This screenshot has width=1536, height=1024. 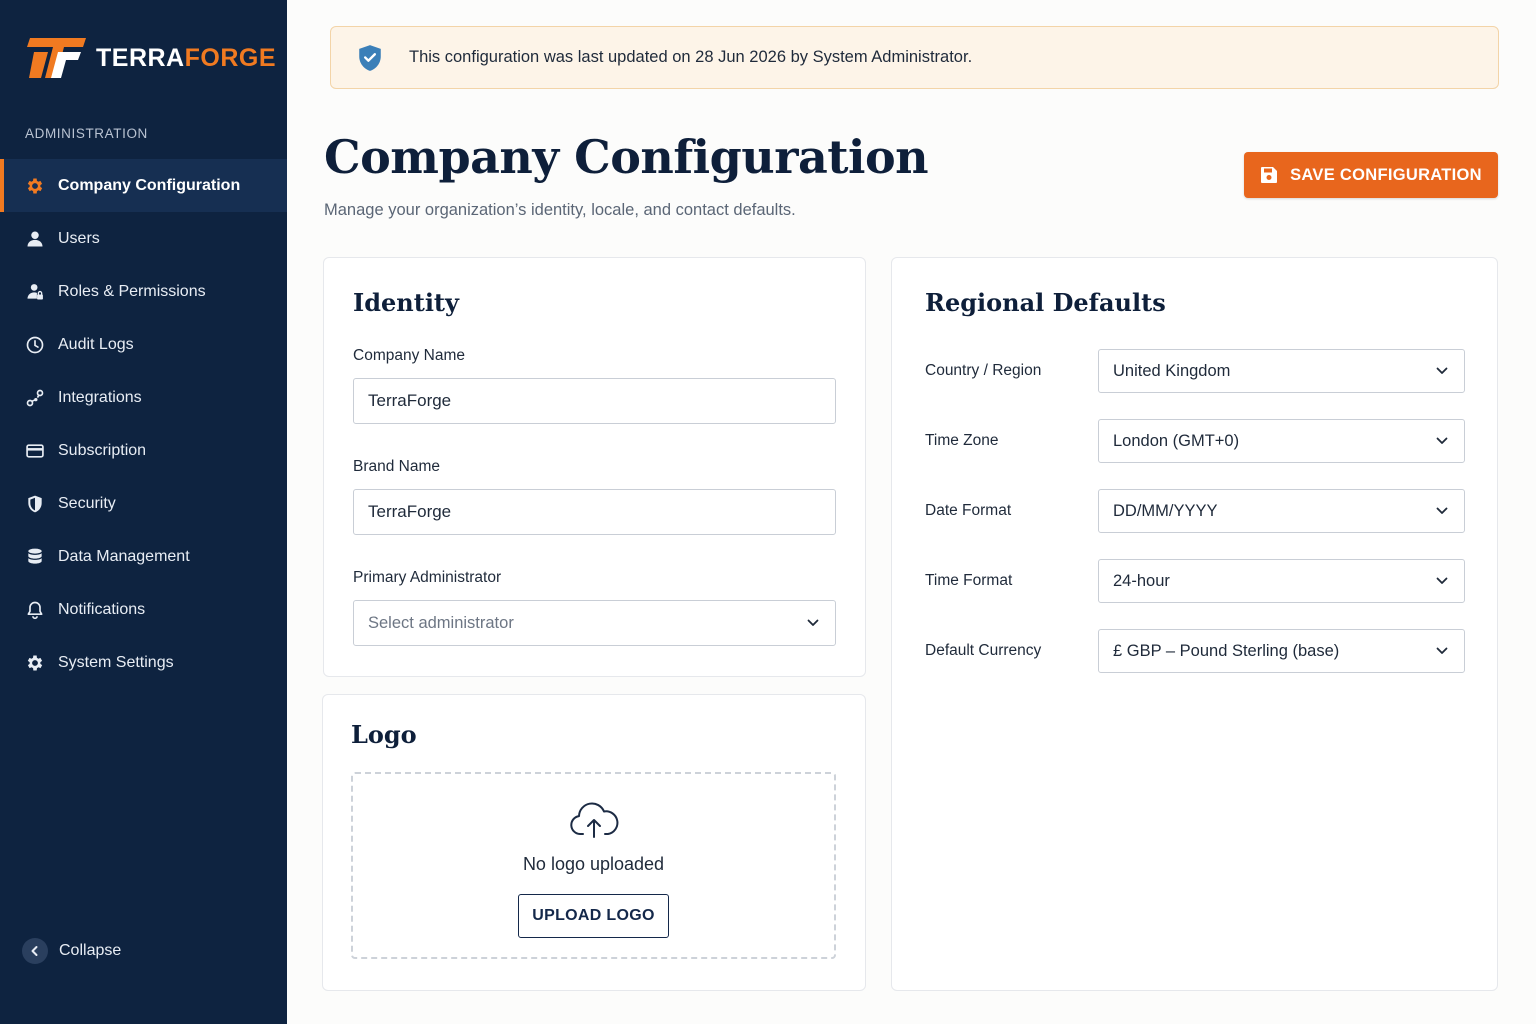 What do you see at coordinates (35, 610) in the screenshot?
I see `bell-icon` at bounding box center [35, 610].